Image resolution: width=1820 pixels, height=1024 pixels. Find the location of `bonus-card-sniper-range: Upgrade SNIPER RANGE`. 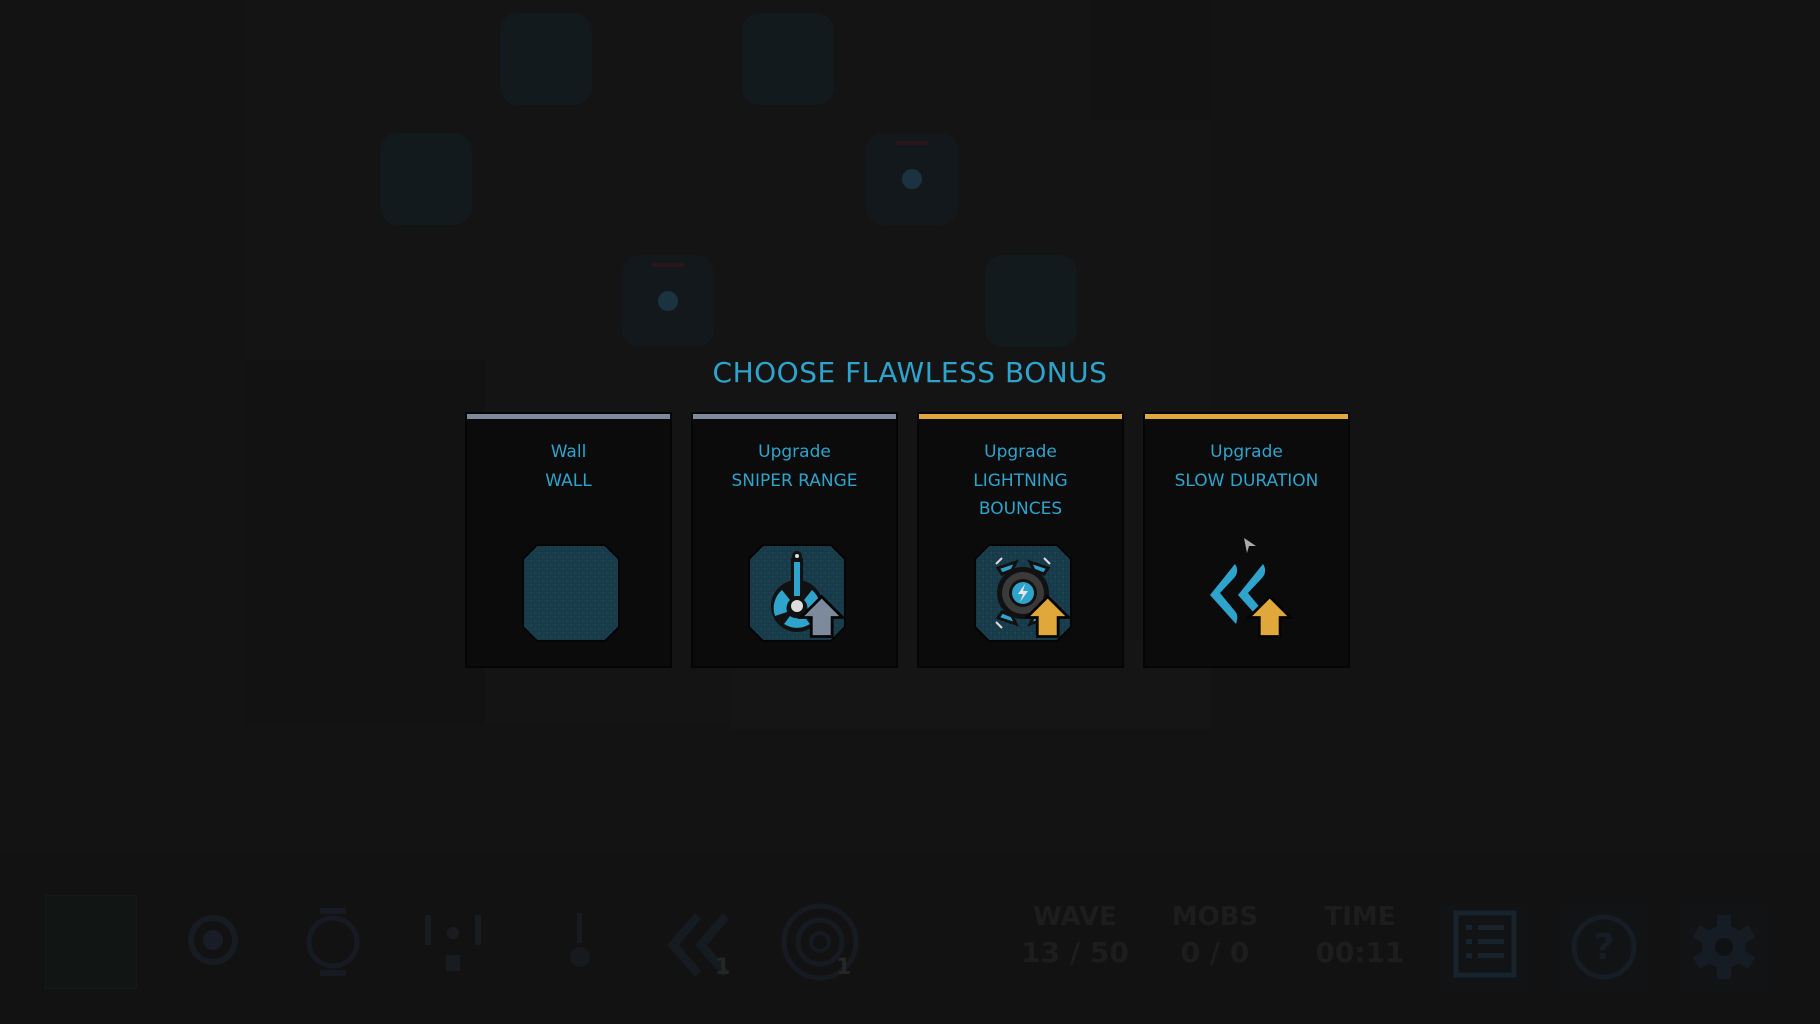

bonus-card-sniper-range: Upgrade SNIPER RANGE is located at coordinates (794, 540).